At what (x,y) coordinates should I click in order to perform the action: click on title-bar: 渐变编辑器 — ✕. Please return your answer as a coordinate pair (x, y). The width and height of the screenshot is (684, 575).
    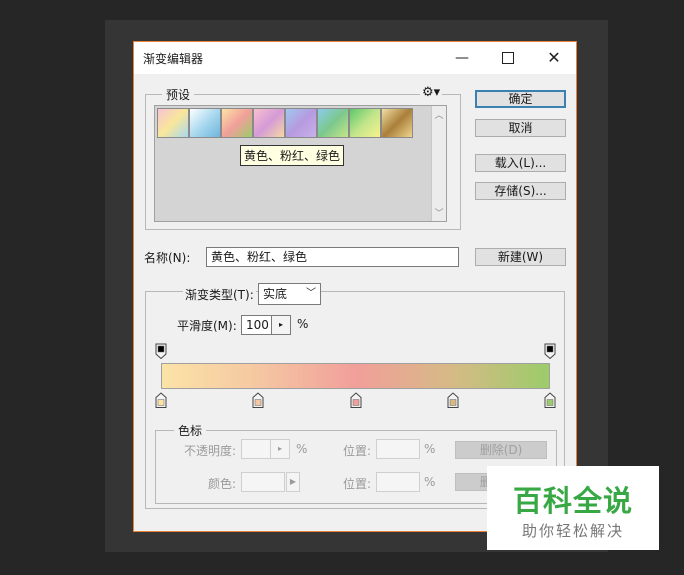
    Looking at the image, I should click on (355, 58).